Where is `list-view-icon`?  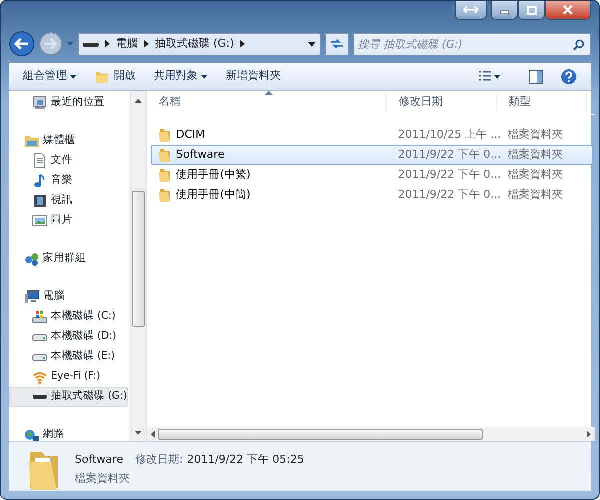
list-view-icon is located at coordinates (485, 76).